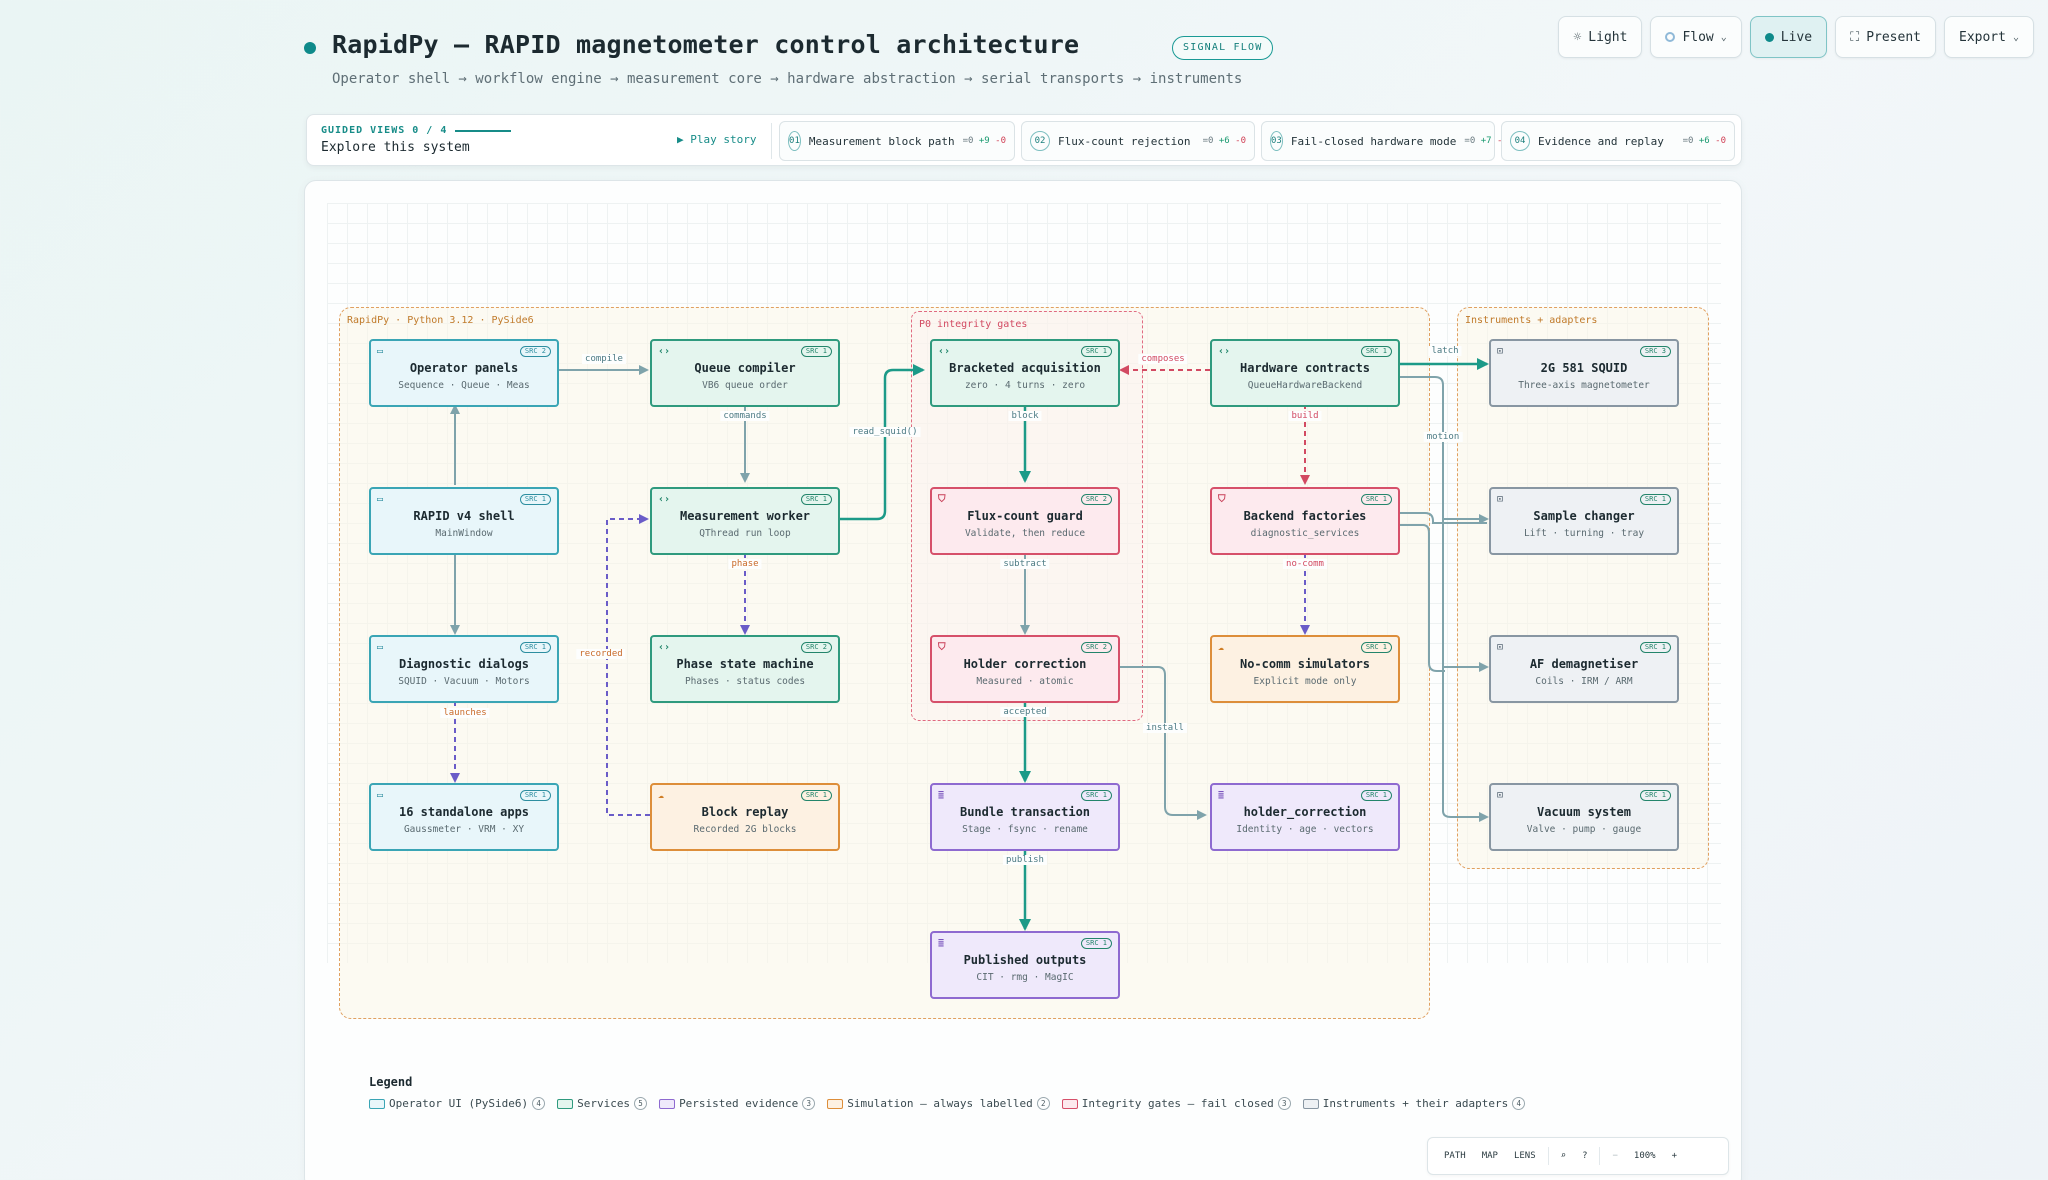 The width and height of the screenshot is (2048, 1180). I want to click on story-label: Measurement block path, so click(881, 141).